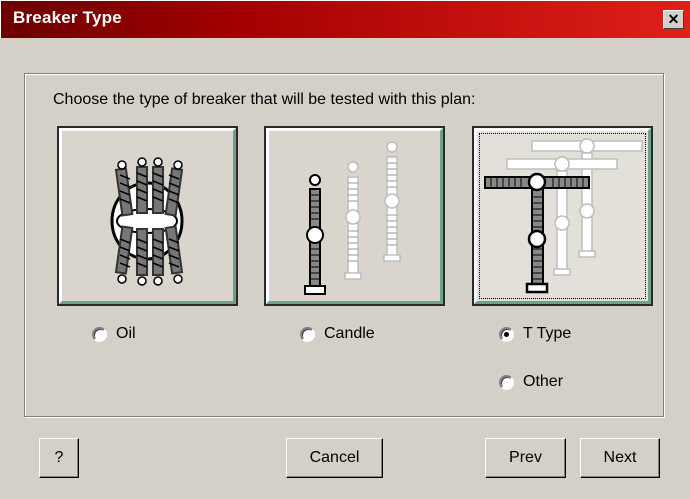 This screenshot has height=499, width=690. I want to click on radio-candle-indicator, so click(307, 334).